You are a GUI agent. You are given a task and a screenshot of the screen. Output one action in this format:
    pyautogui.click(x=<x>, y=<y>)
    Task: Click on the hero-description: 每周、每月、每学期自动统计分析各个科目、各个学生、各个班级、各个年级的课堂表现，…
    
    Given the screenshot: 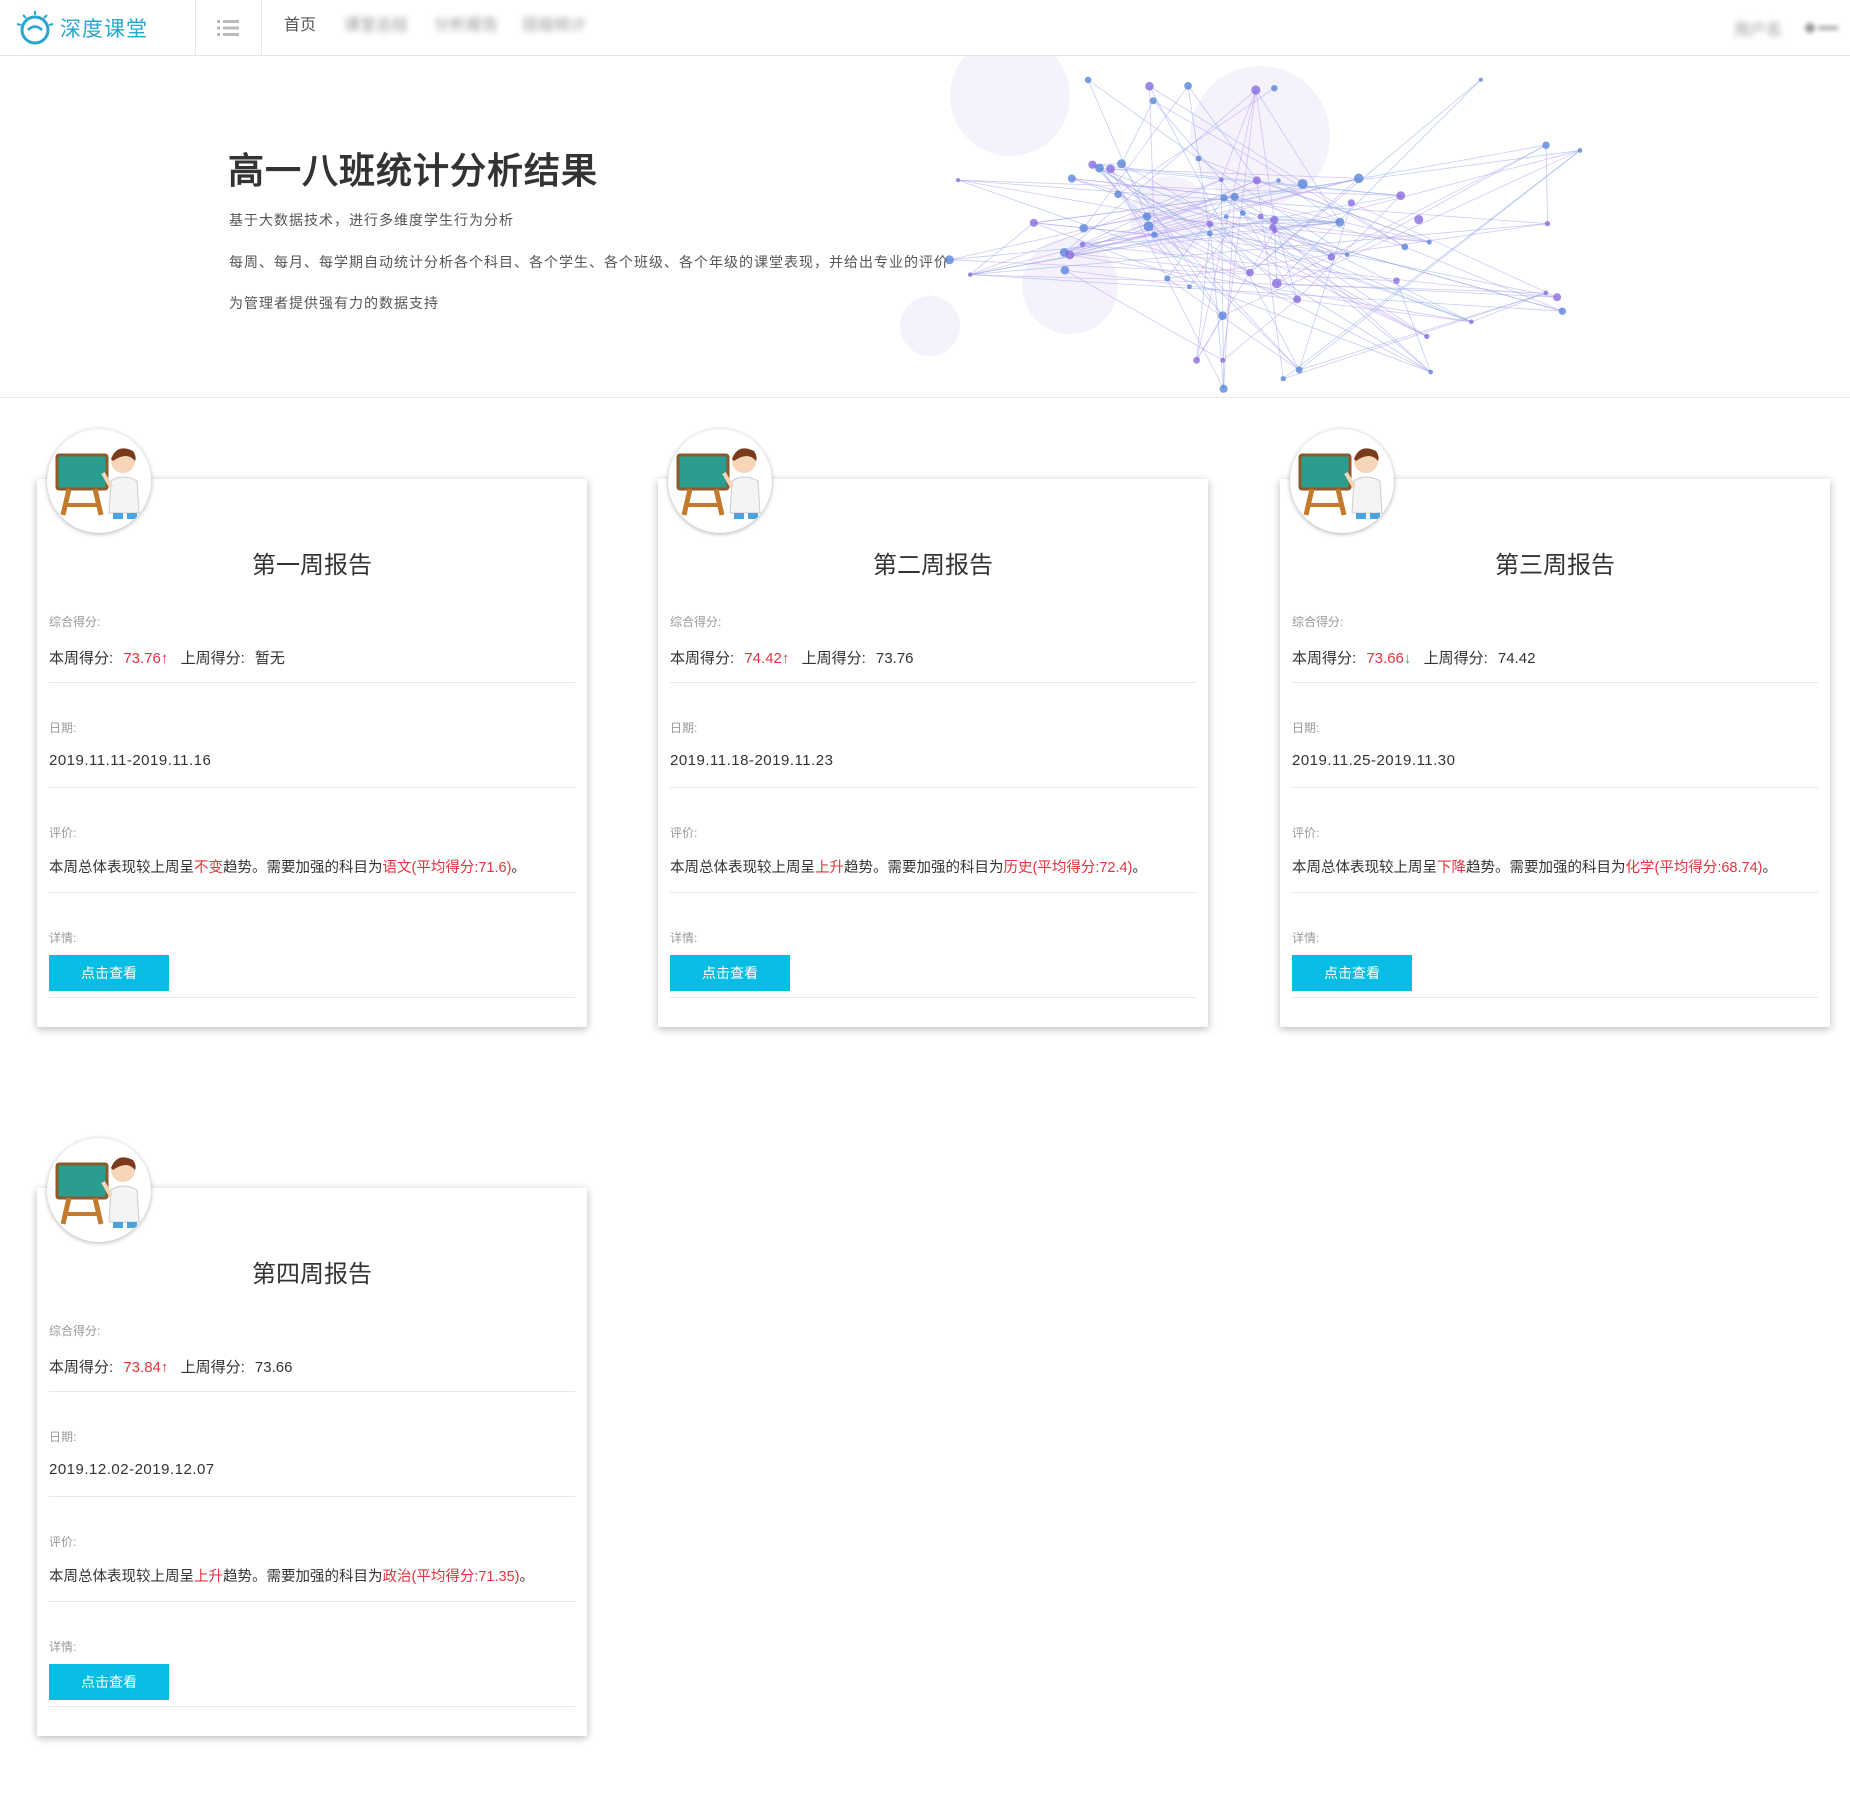 What is the action you would take?
    pyautogui.click(x=589, y=263)
    